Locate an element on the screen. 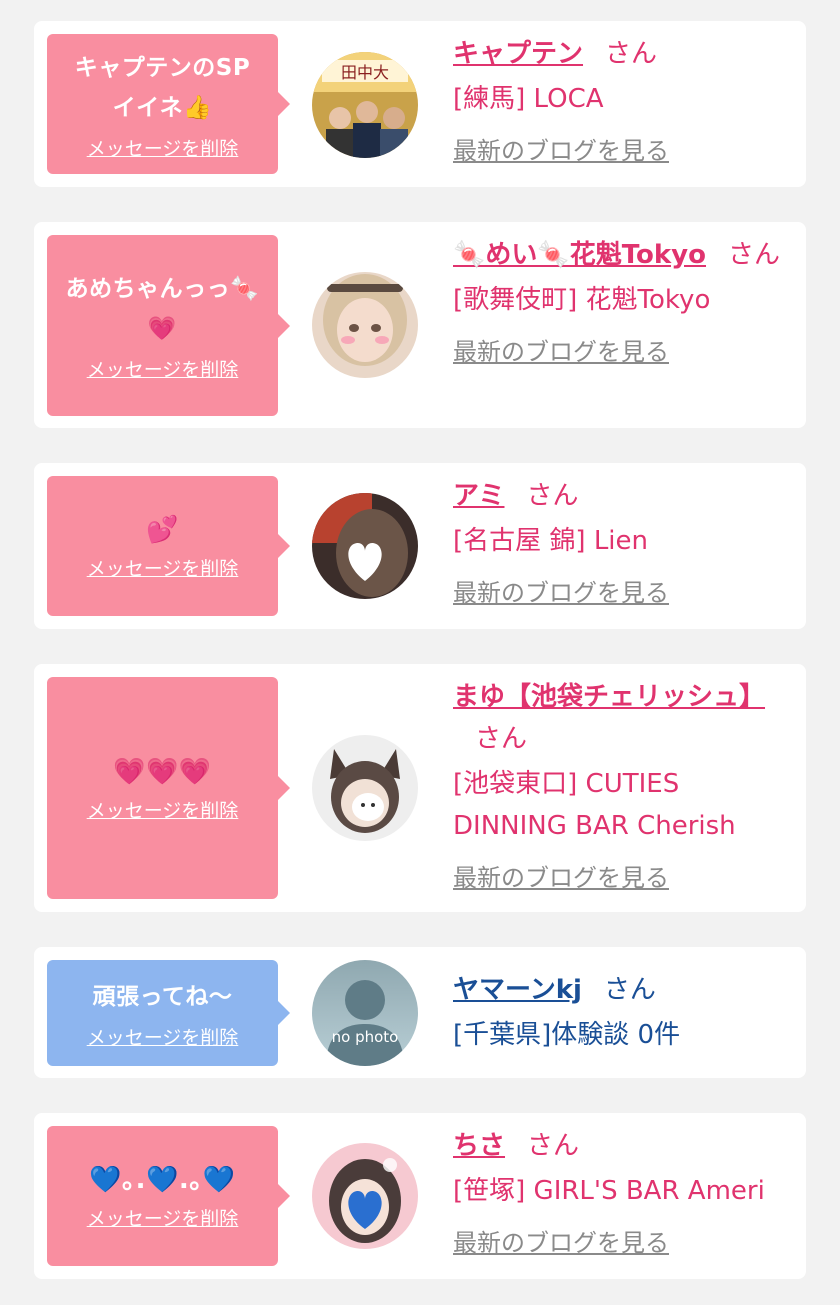 The image size is (840, 1305). sender-name-link: アミ is located at coordinates (478, 496).